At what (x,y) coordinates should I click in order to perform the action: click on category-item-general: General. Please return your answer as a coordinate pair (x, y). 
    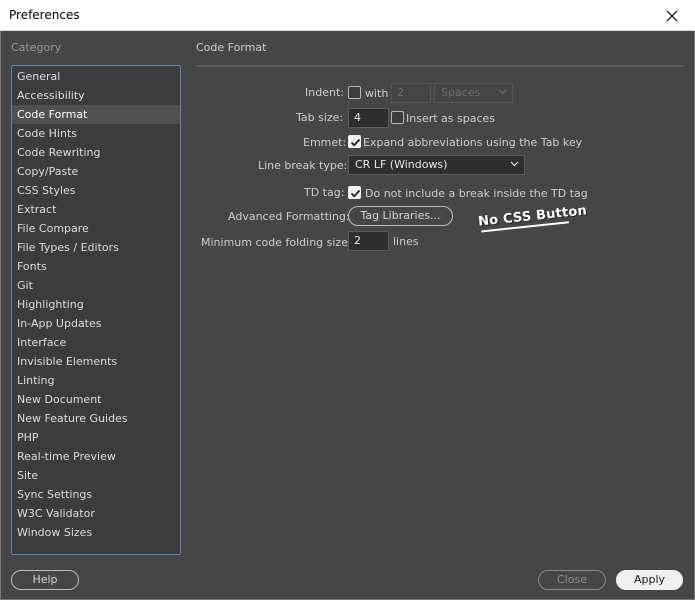
    Looking at the image, I should click on (96, 76).